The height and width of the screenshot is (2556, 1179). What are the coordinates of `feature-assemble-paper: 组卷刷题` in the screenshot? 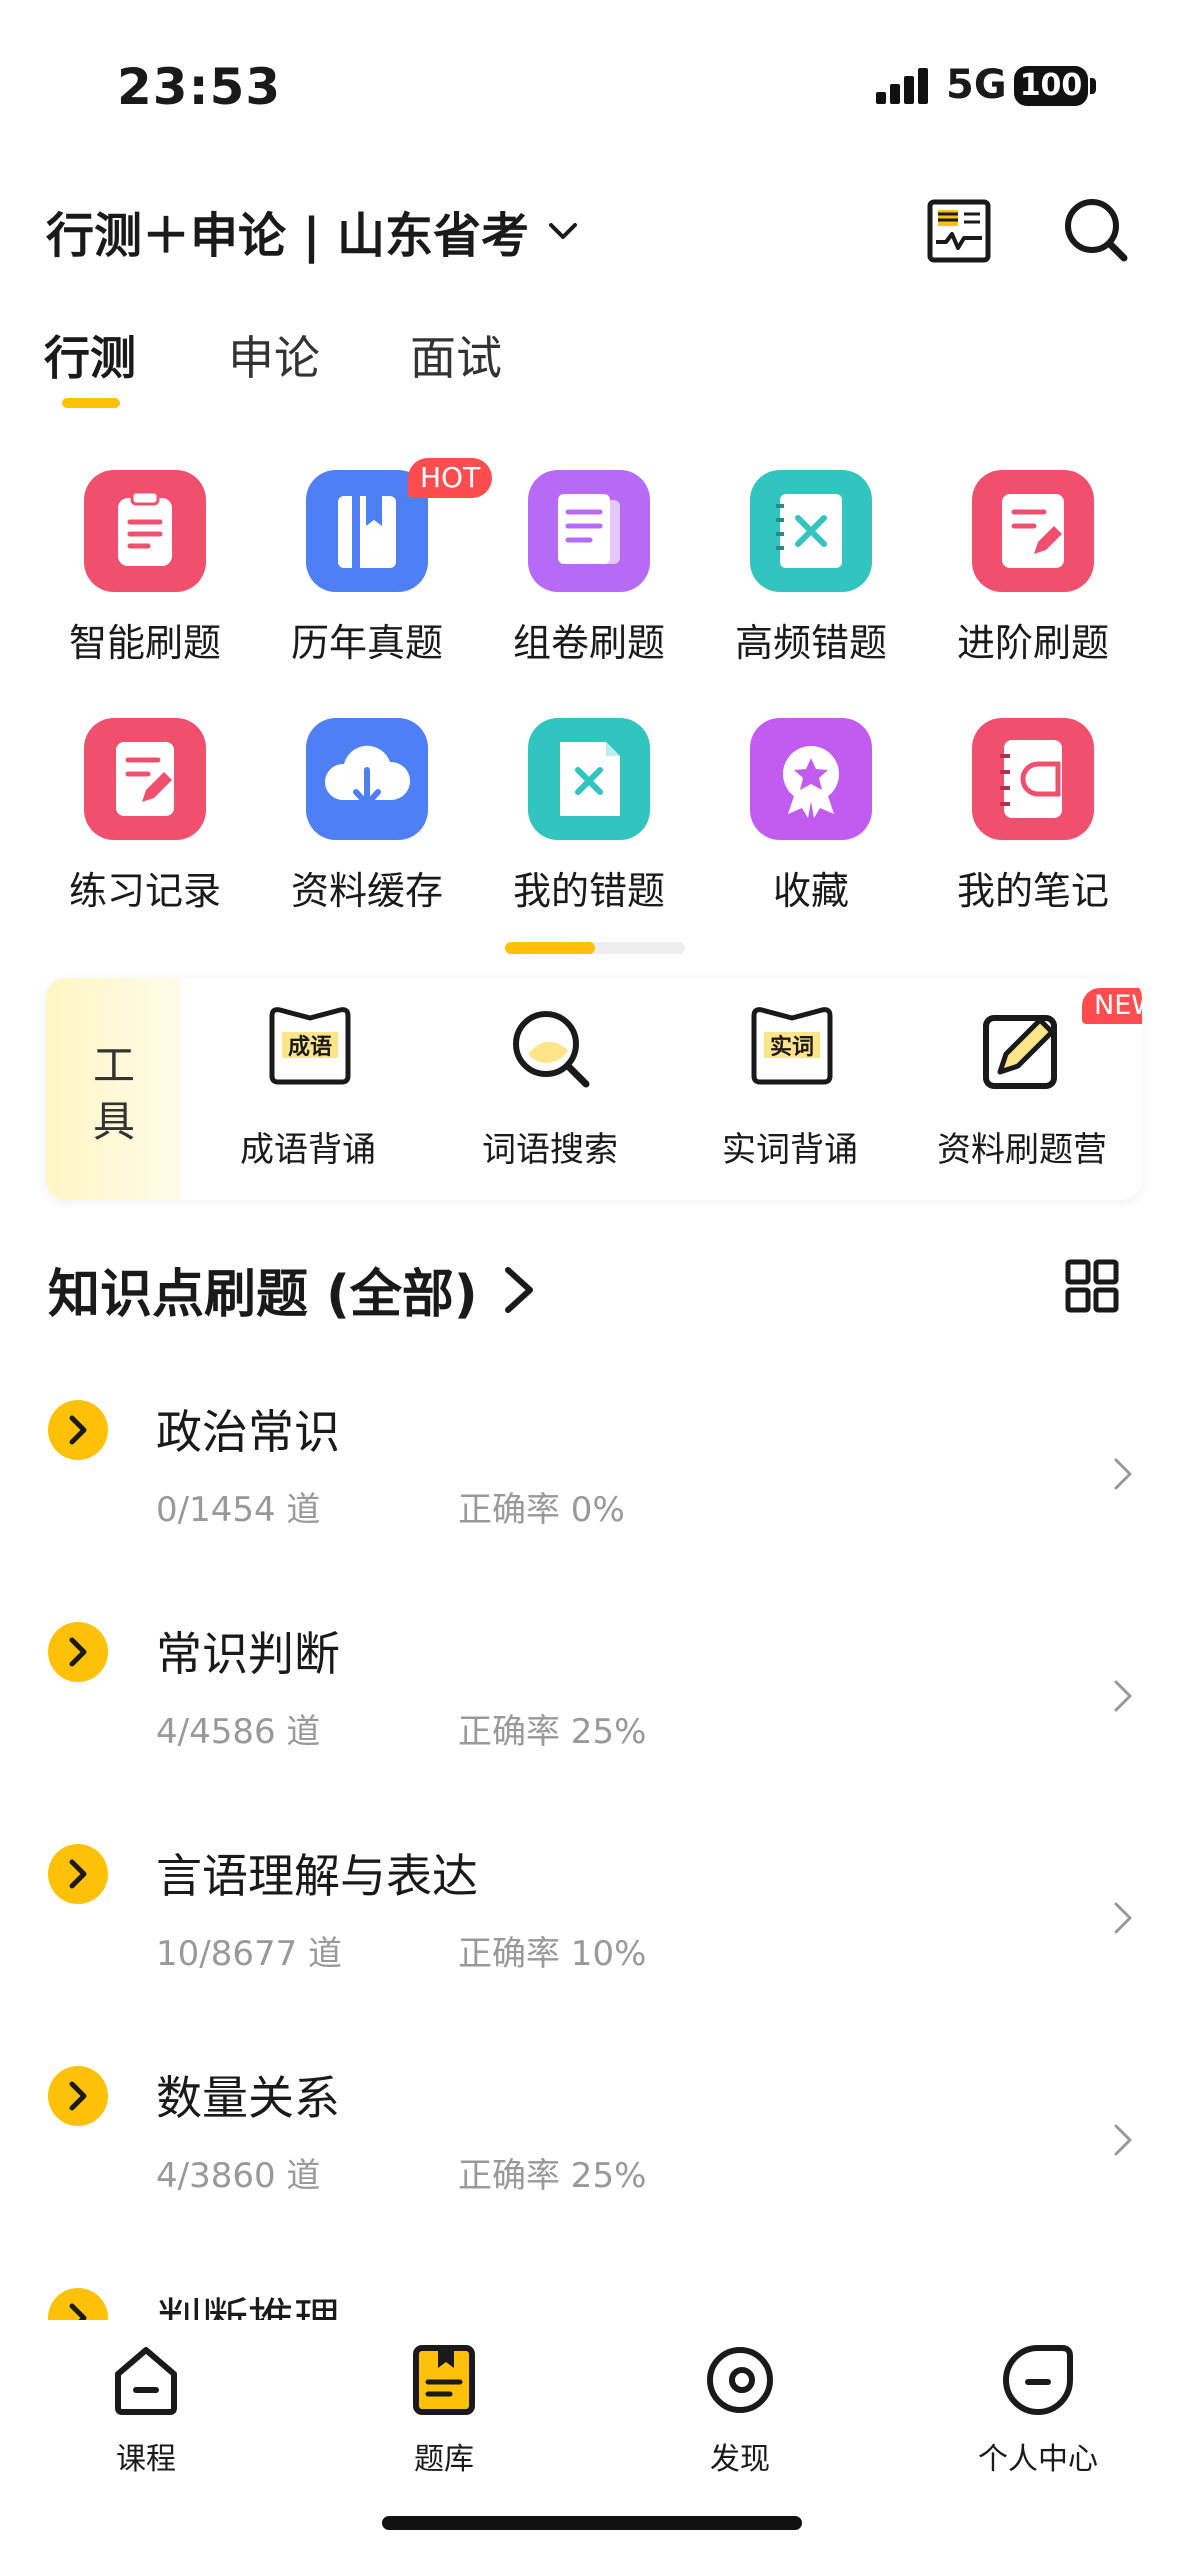 It's located at (589, 580).